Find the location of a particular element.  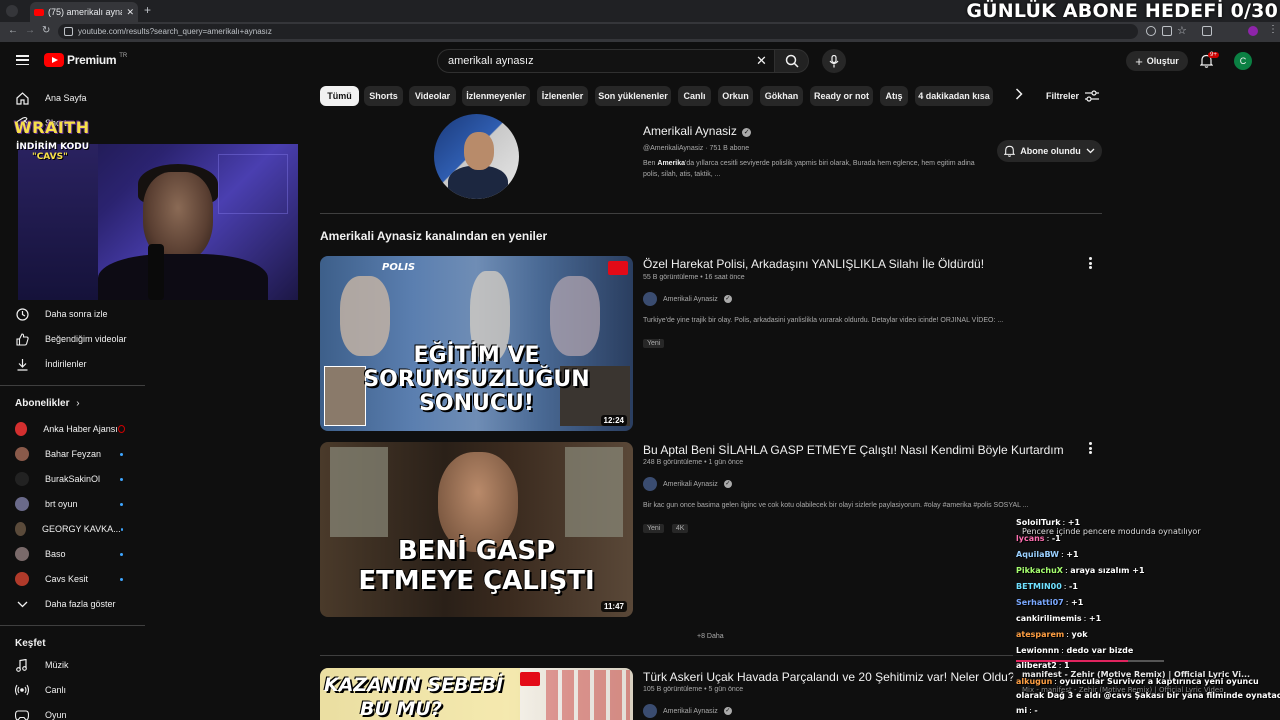

reload-icon: ↻ is located at coordinates (46, 30).